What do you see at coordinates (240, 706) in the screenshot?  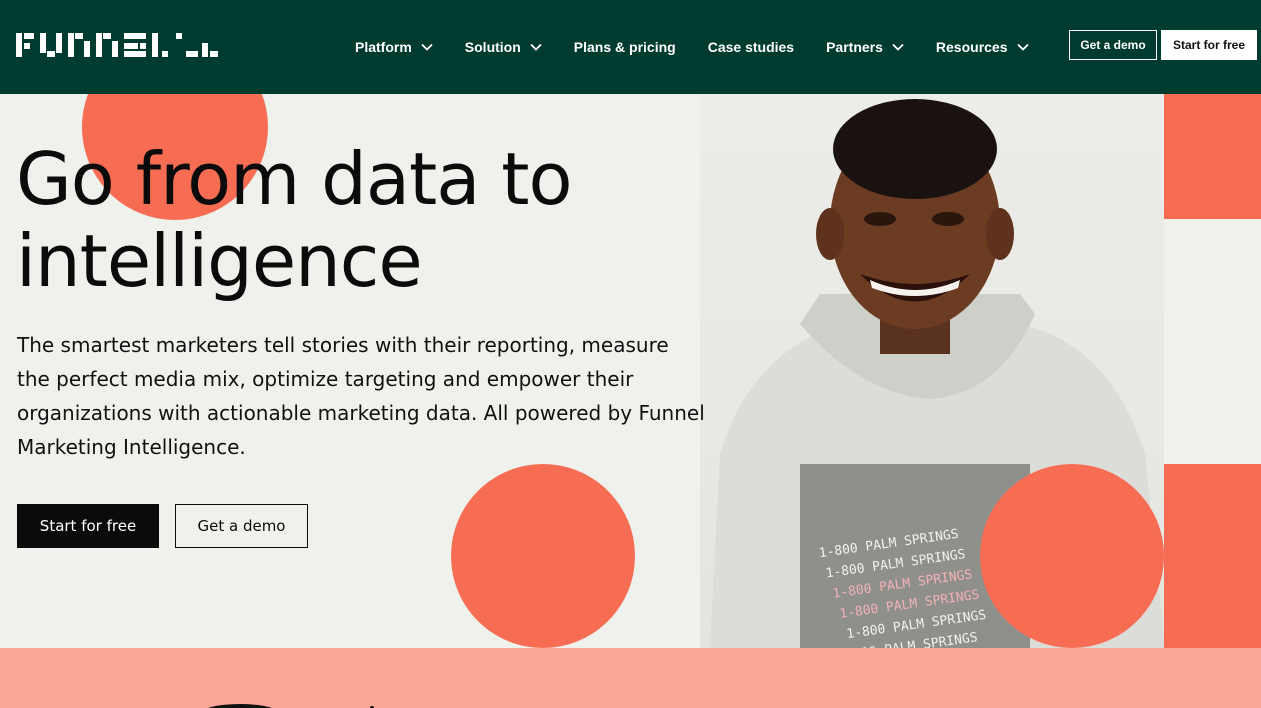 I see `next-section-graphic` at bounding box center [240, 706].